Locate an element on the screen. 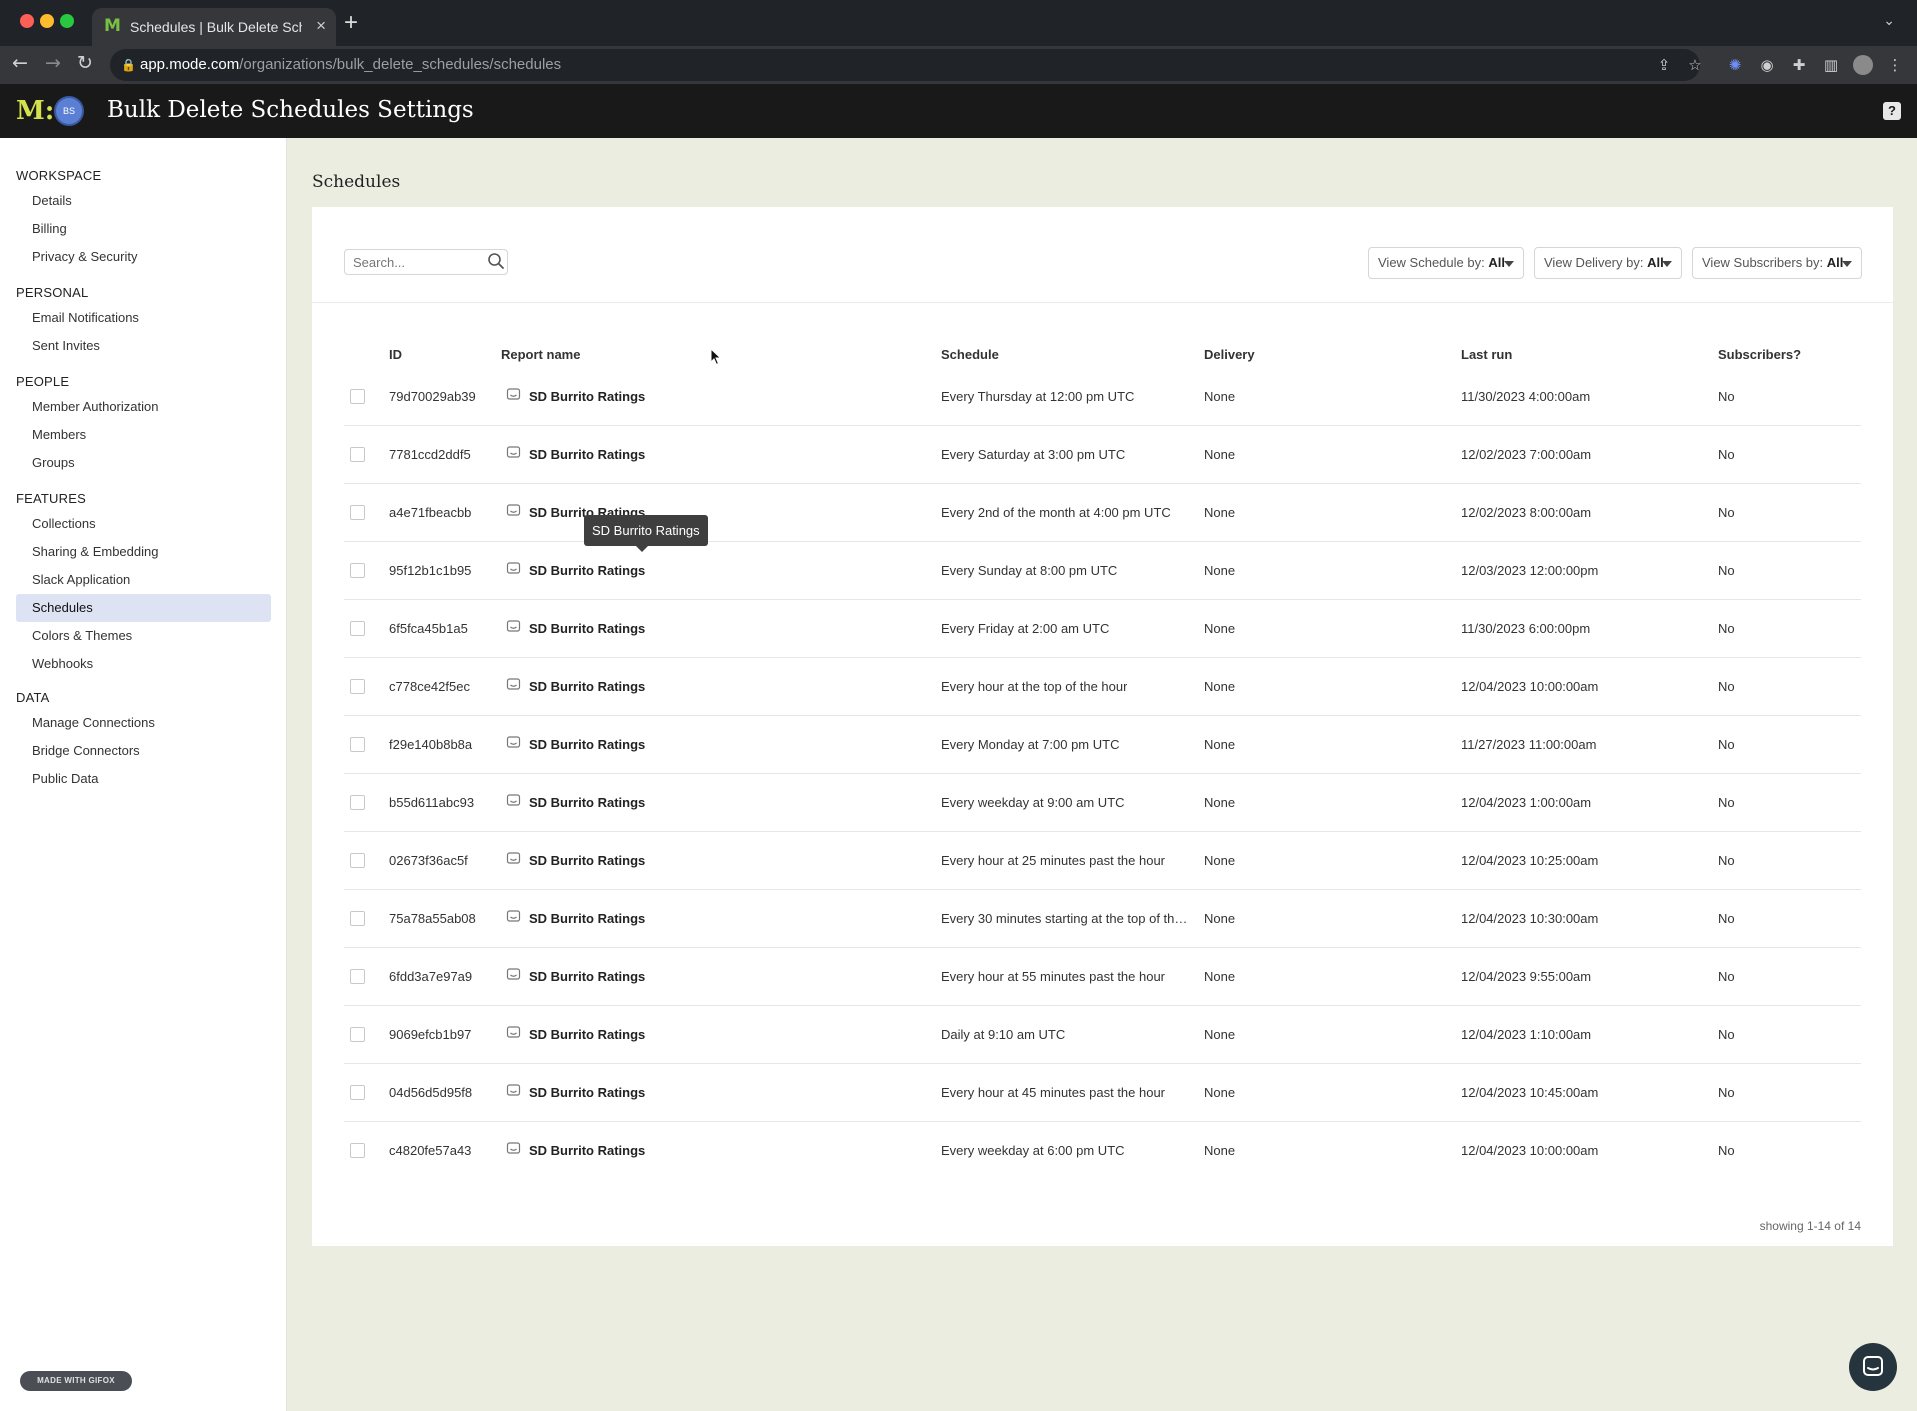 The width and height of the screenshot is (1917, 1411). cell-id: a4e71fbeacbb is located at coordinates (430, 512).